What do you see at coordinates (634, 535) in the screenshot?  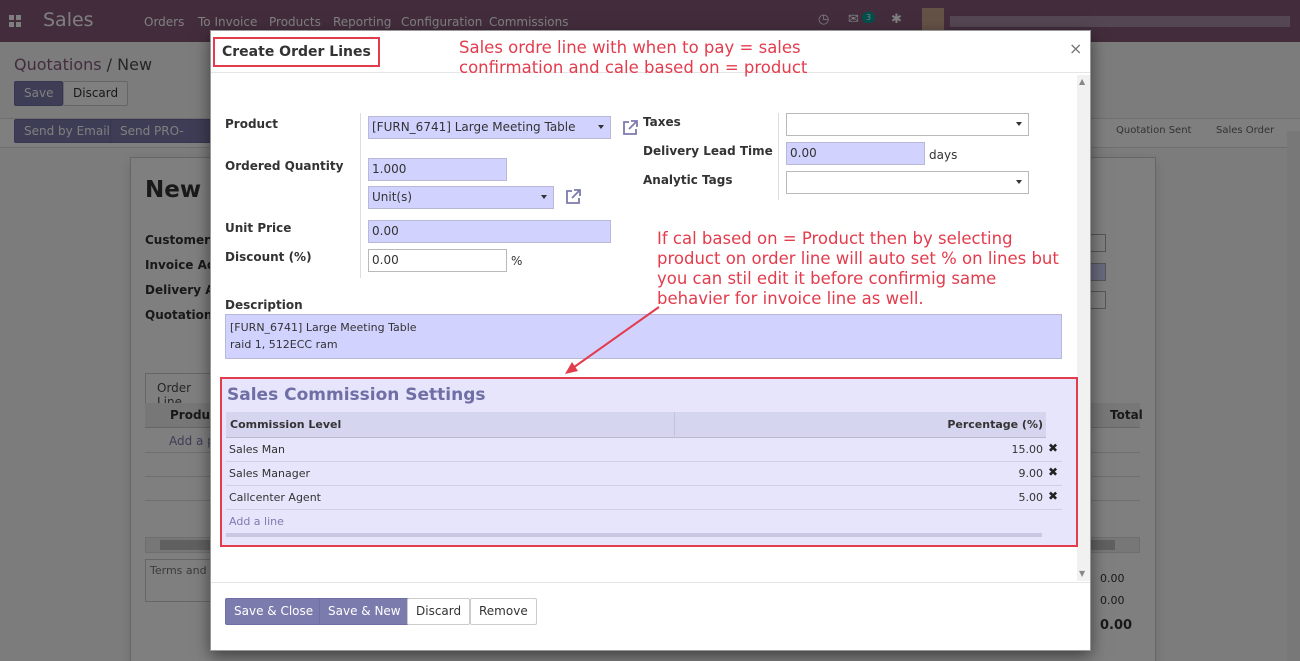 I see `table-footer-bar` at bounding box center [634, 535].